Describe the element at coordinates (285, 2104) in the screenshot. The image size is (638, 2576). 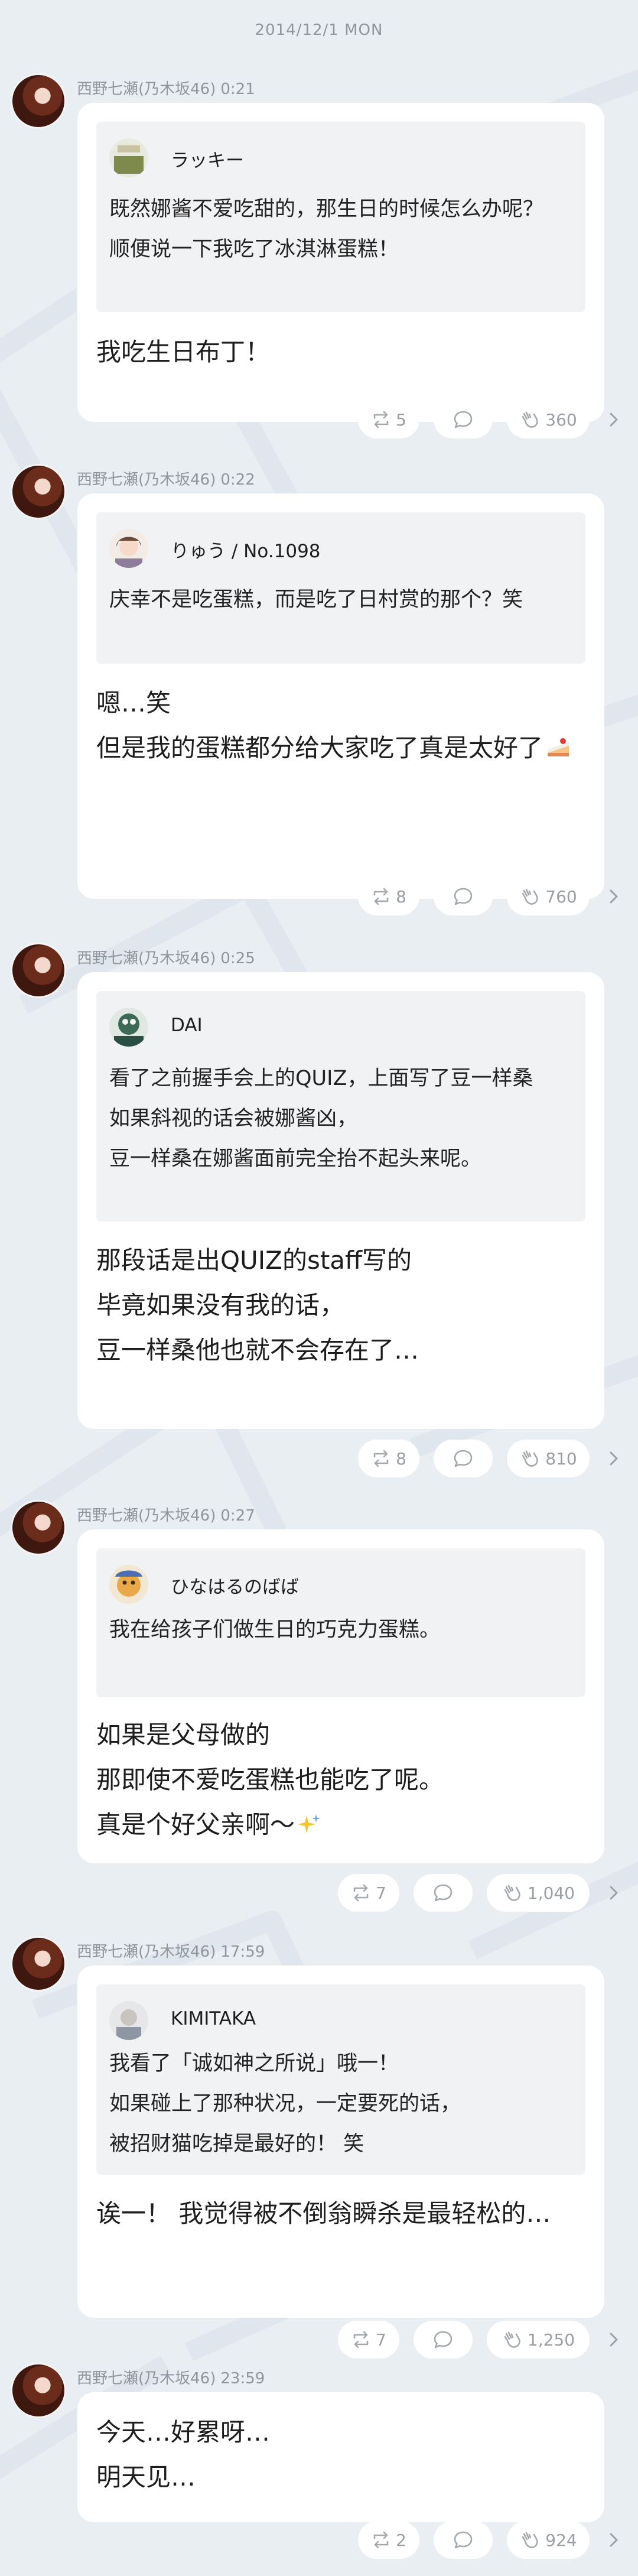
I see `quoted-line: 如果碰上了那种状况，一定要死的话，` at that location.